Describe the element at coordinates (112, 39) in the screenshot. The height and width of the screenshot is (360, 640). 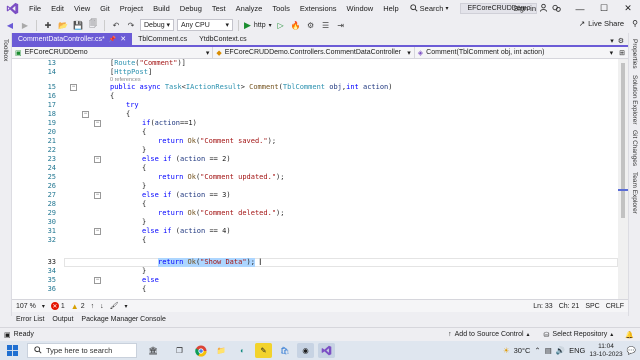
I see `pin-icon: 📌` at that location.